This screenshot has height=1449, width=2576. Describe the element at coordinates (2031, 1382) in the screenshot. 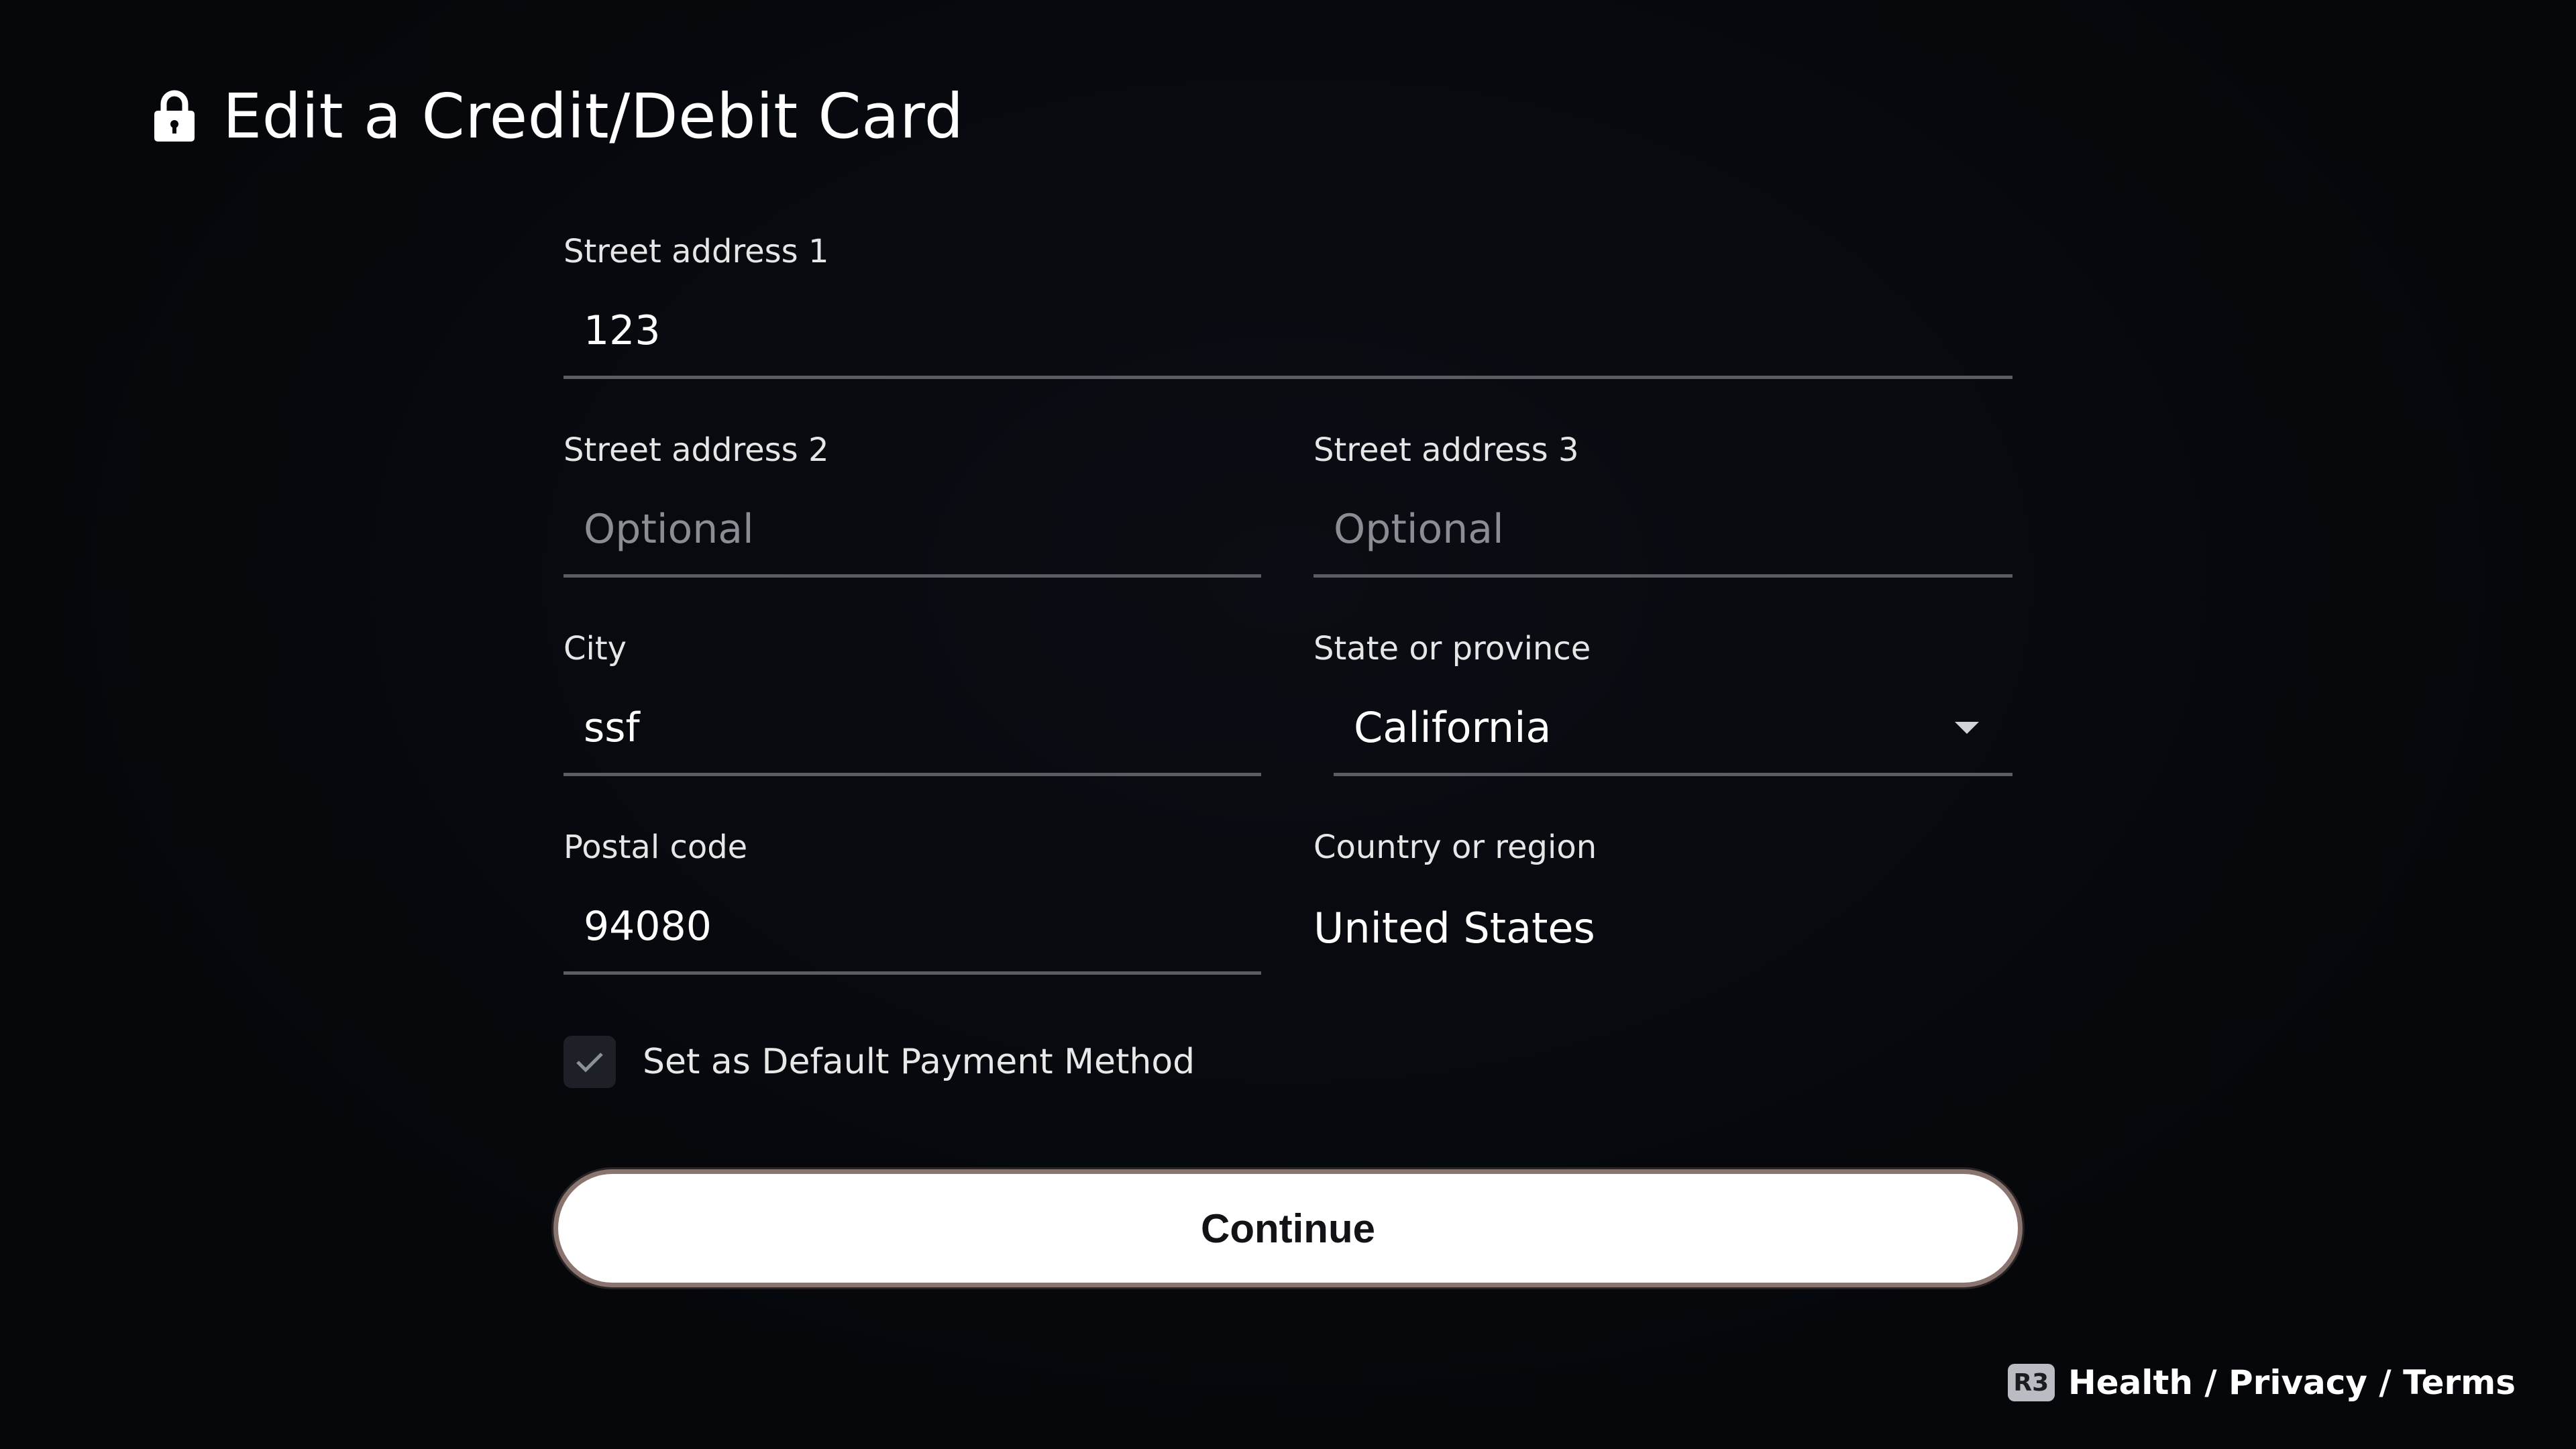

I see `r3-button-icon: R3` at that location.